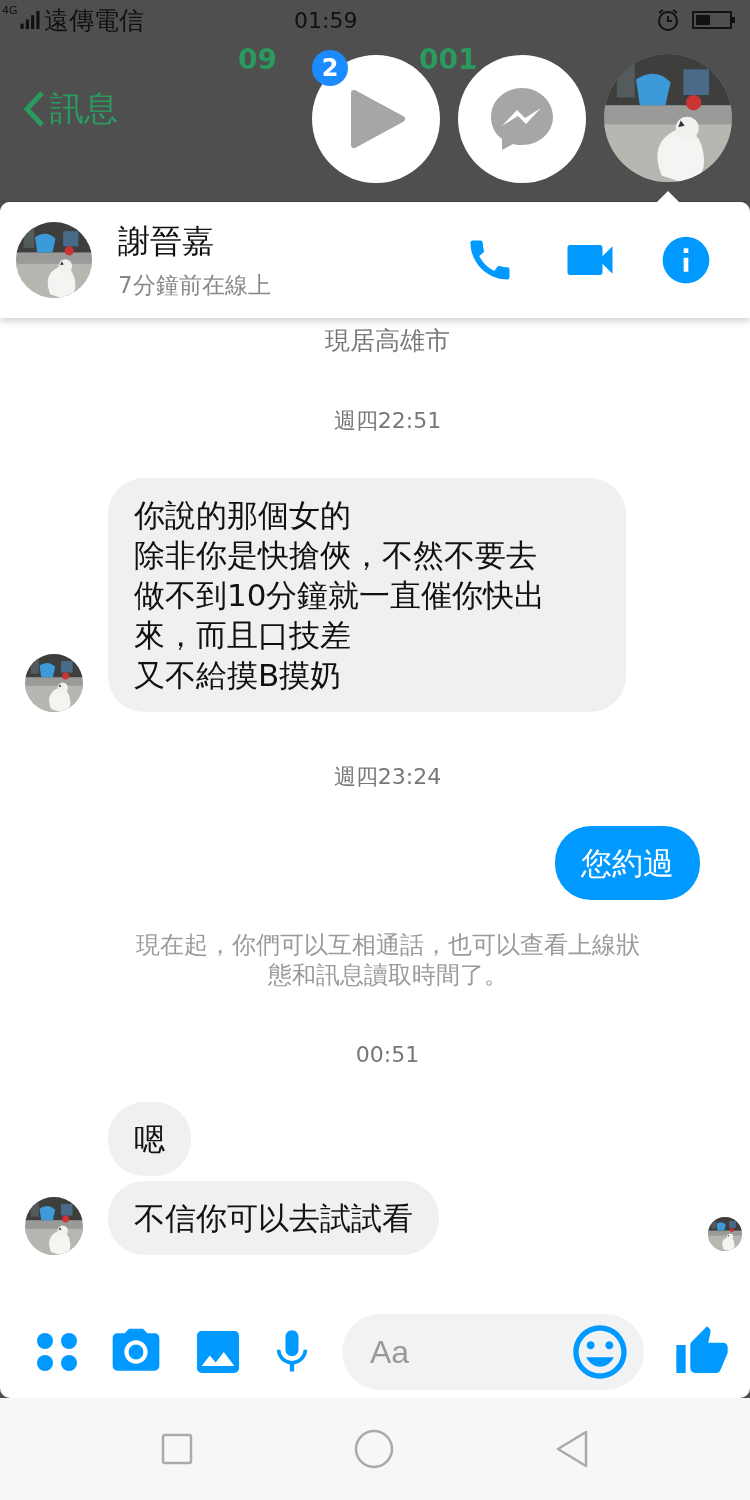 The width and height of the screenshot is (750, 1500). What do you see at coordinates (387, 421) in the screenshot?
I see `timestamp: 週四22:51` at bounding box center [387, 421].